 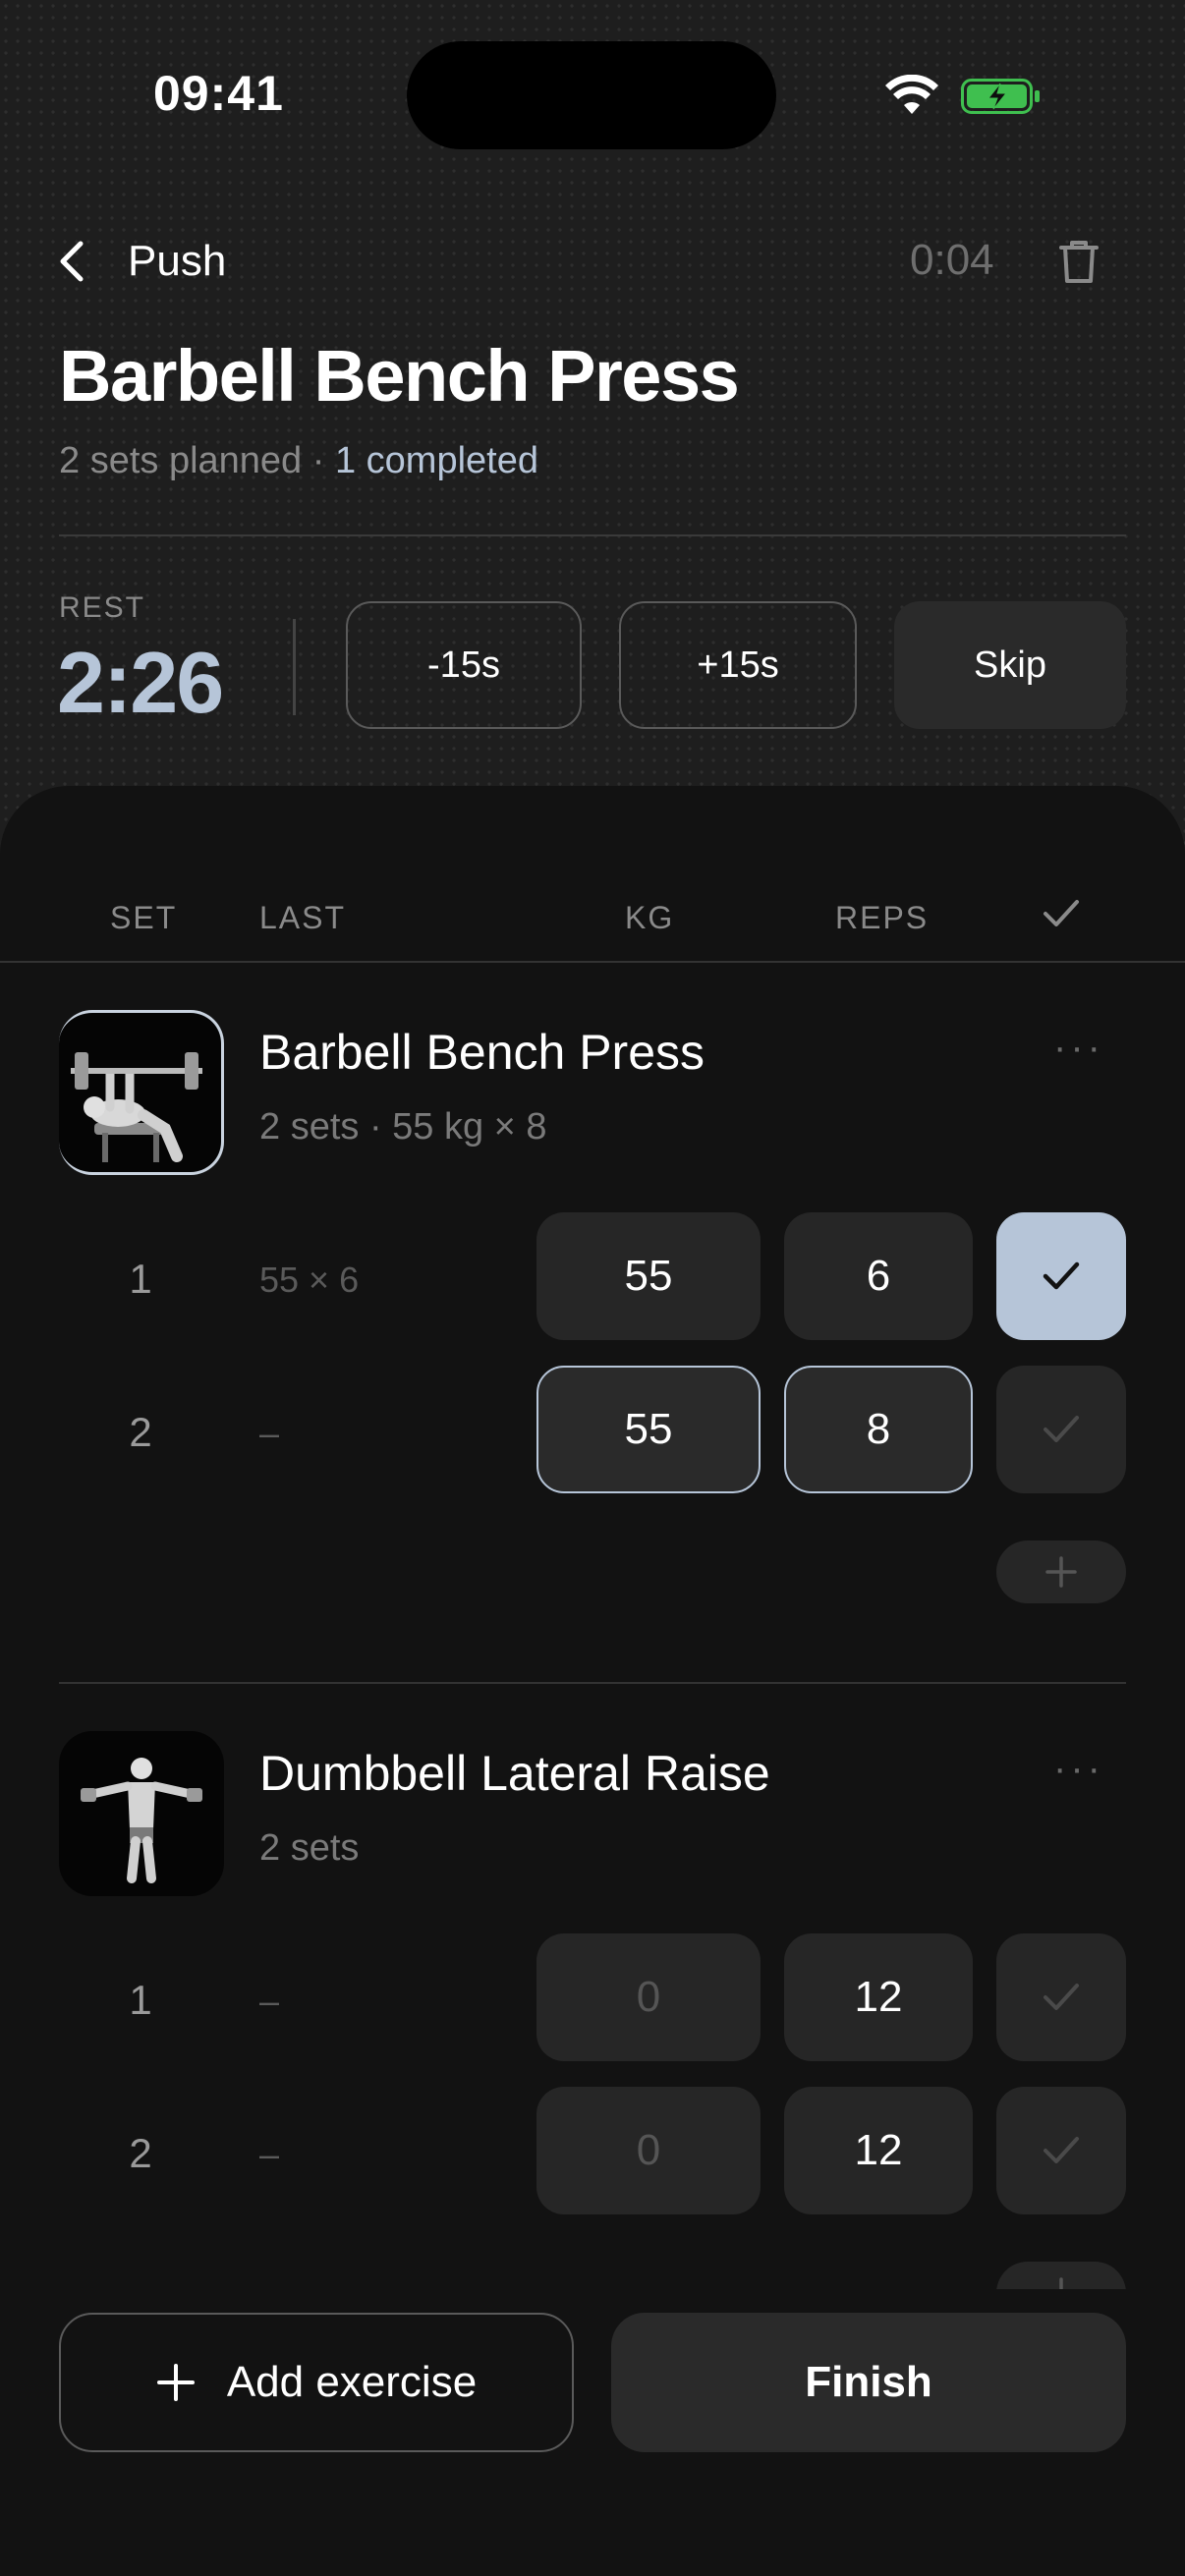 What do you see at coordinates (738, 665) in the screenshot?
I see `plus-15s-button: +15s` at bounding box center [738, 665].